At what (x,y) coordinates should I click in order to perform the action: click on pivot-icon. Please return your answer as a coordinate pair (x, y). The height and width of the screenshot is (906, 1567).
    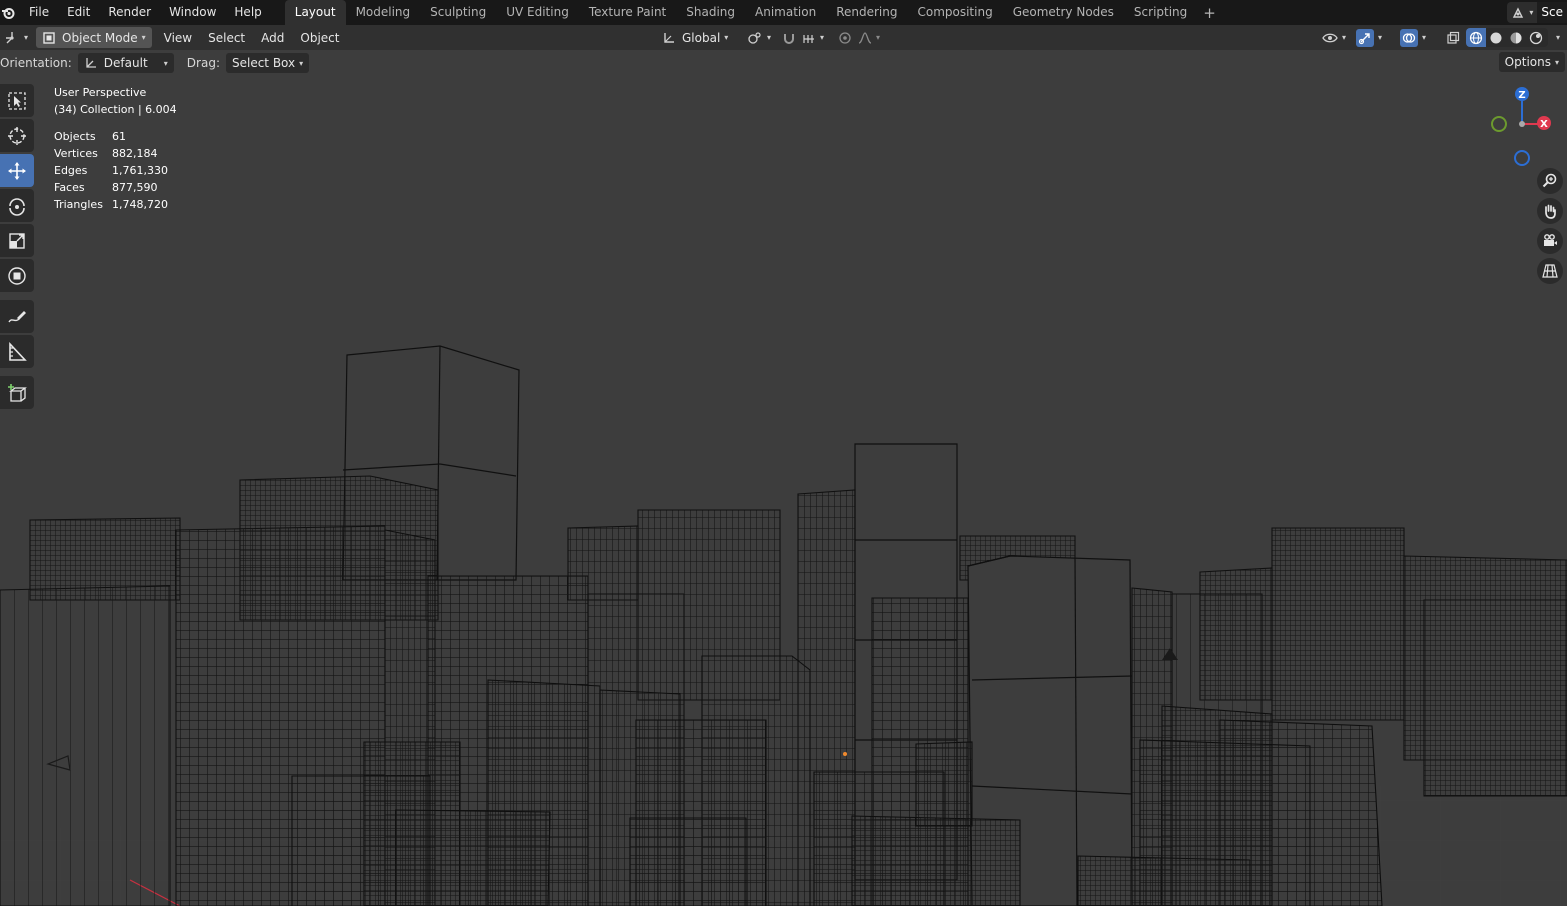
    Looking at the image, I should click on (754, 37).